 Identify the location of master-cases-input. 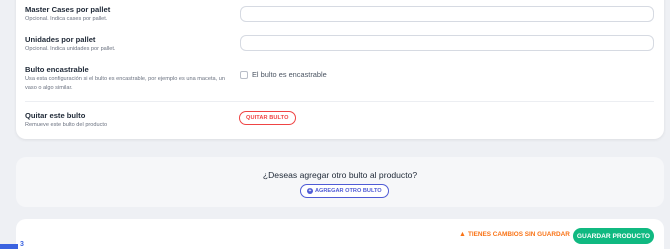
(447, 14).